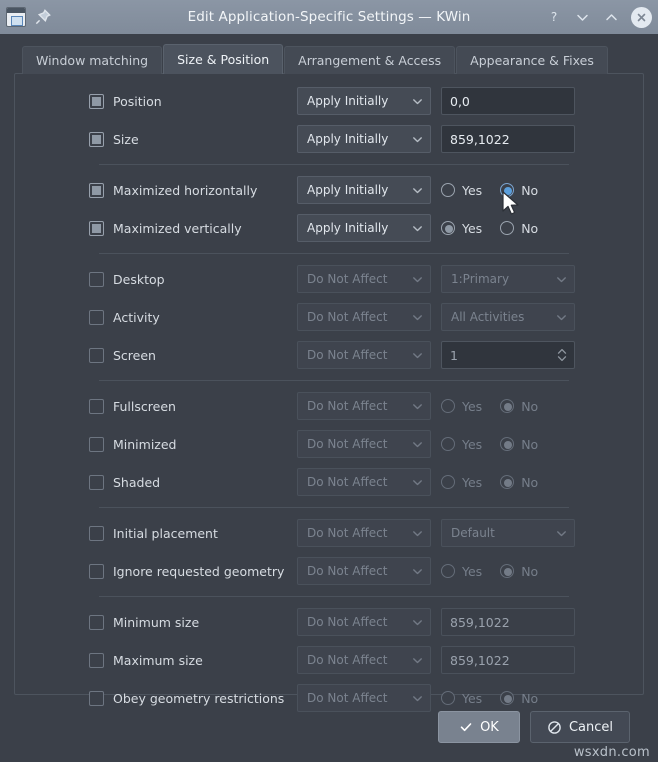 The width and height of the screenshot is (658, 762). I want to click on label-size: Size, so click(126, 139).